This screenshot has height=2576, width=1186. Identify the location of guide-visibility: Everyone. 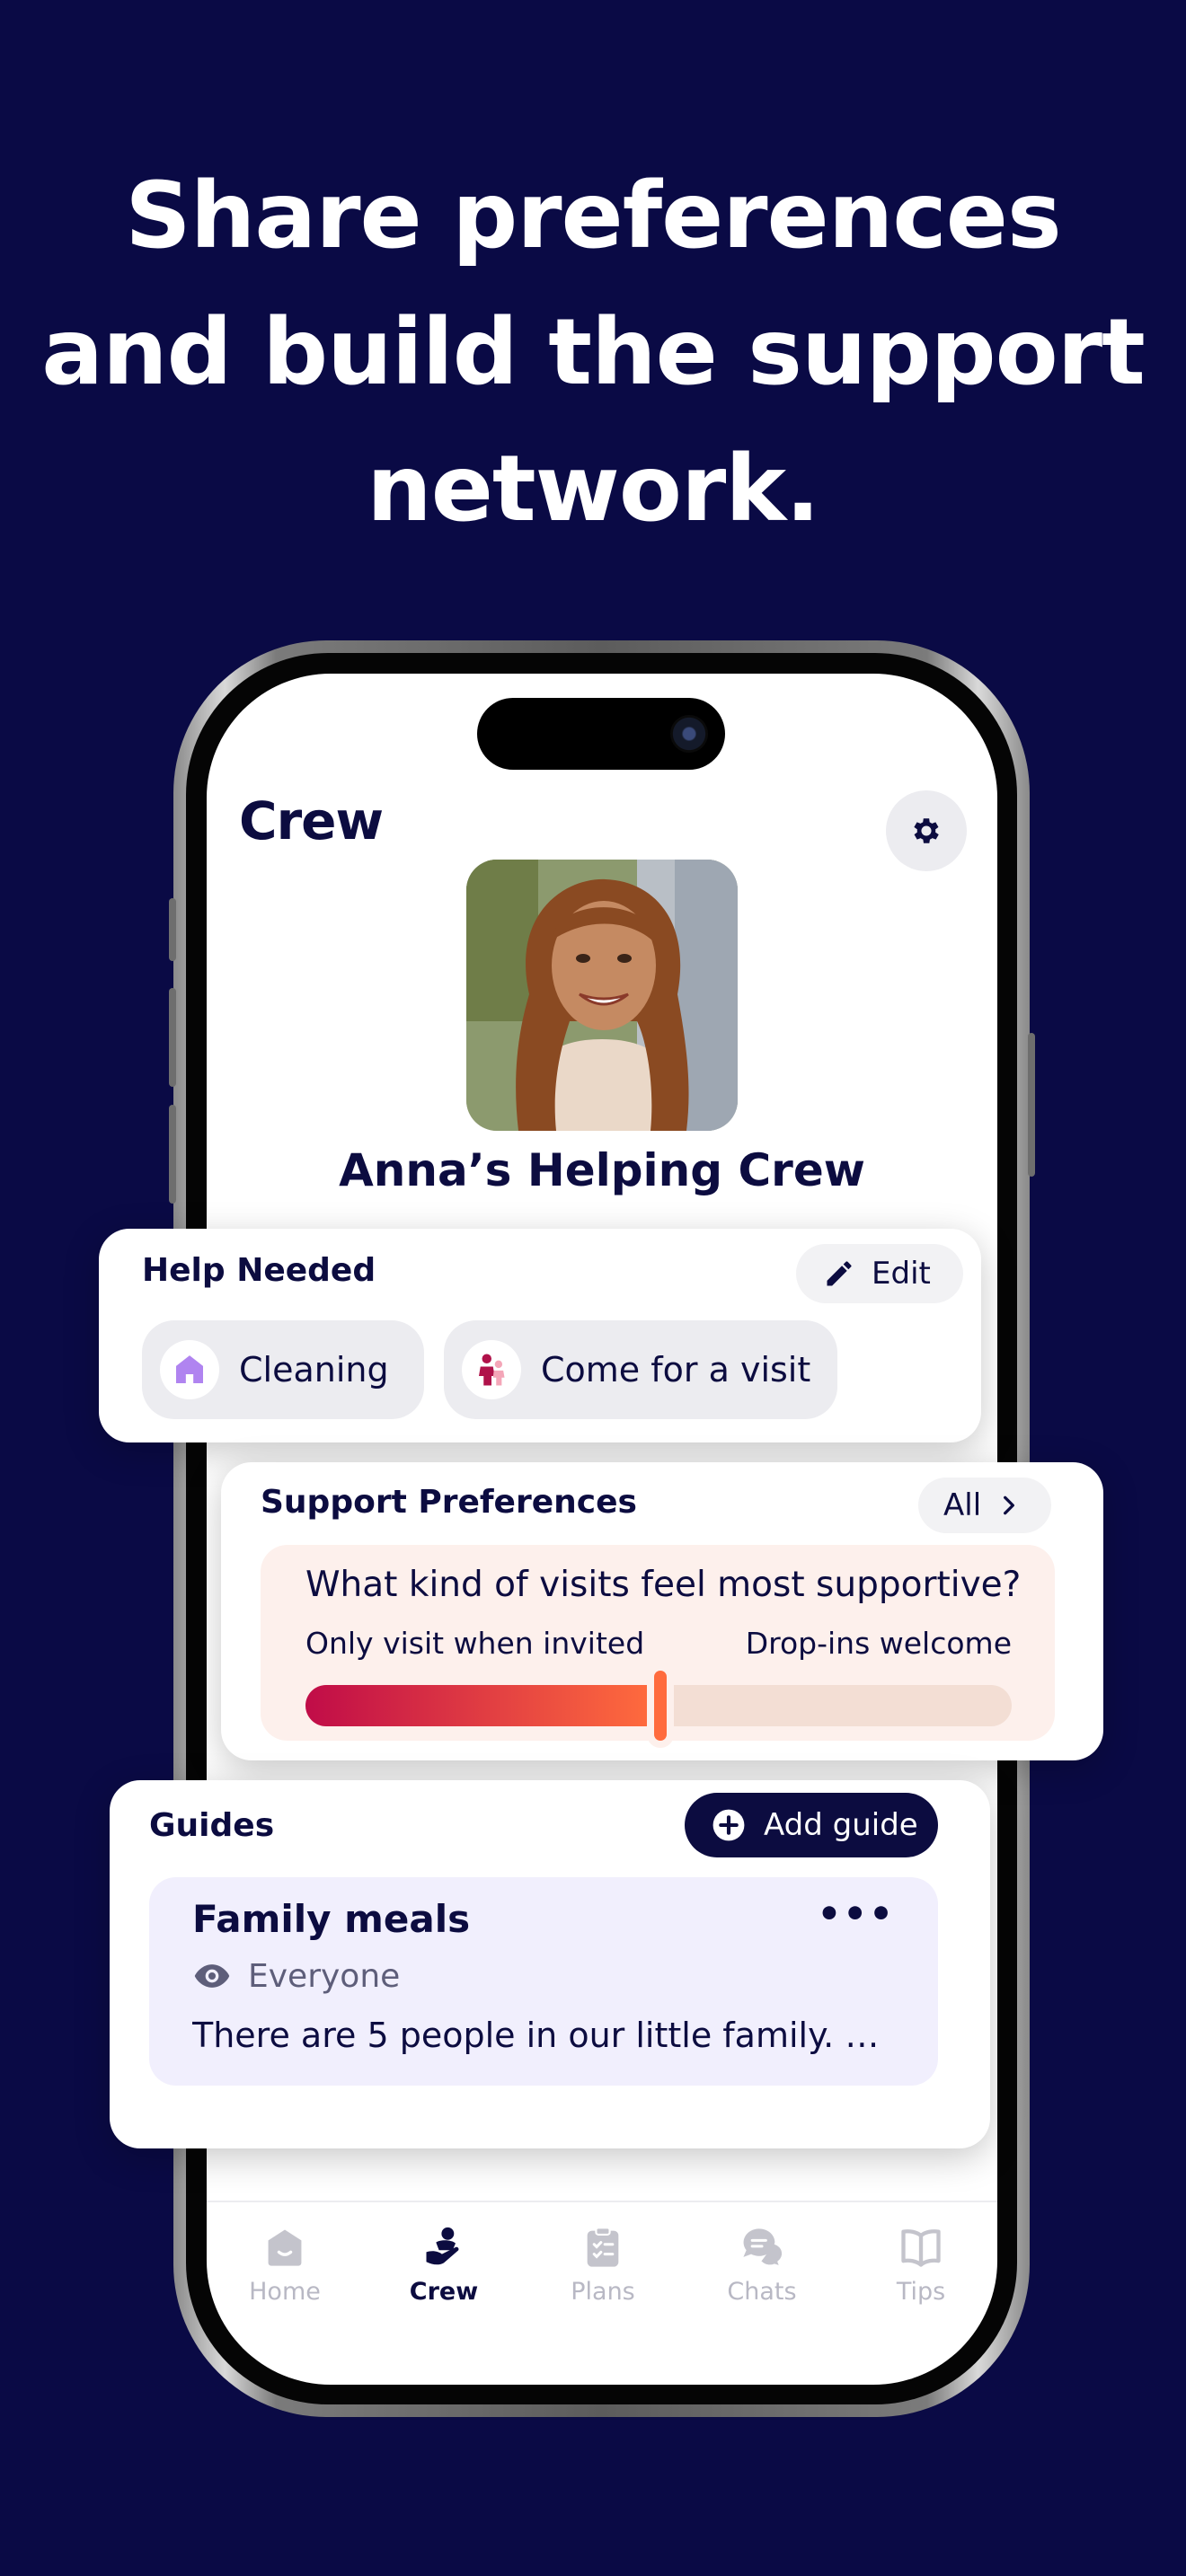
(296, 1976).